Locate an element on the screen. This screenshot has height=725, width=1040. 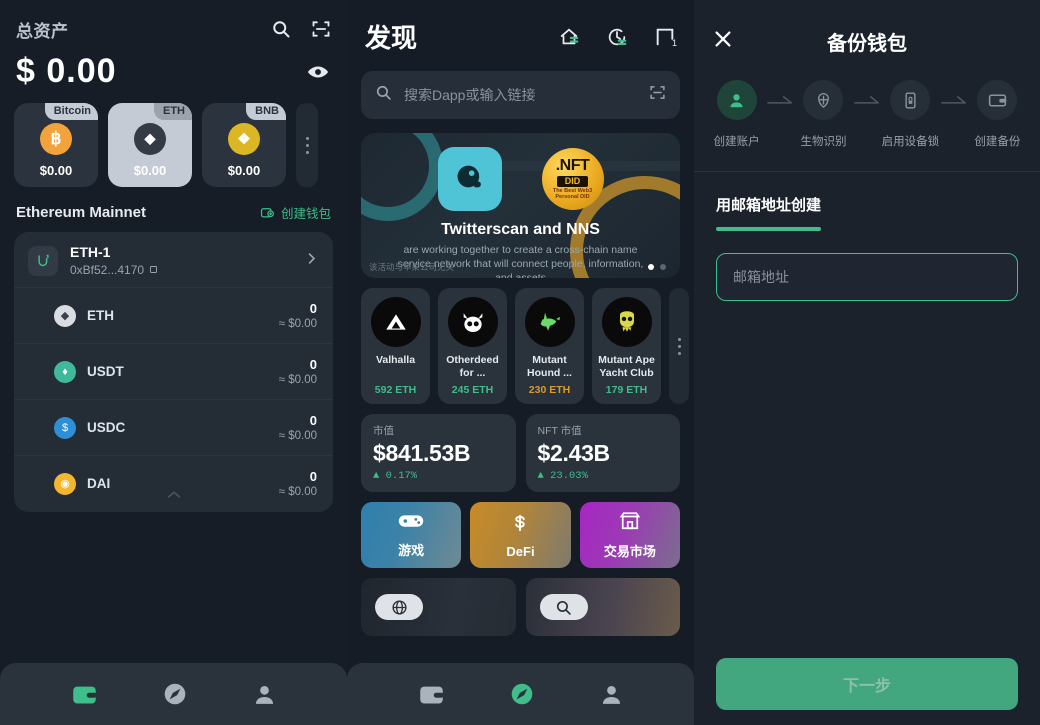
banner-title: Twitterscan and NNS is located at coordinates (520, 229).